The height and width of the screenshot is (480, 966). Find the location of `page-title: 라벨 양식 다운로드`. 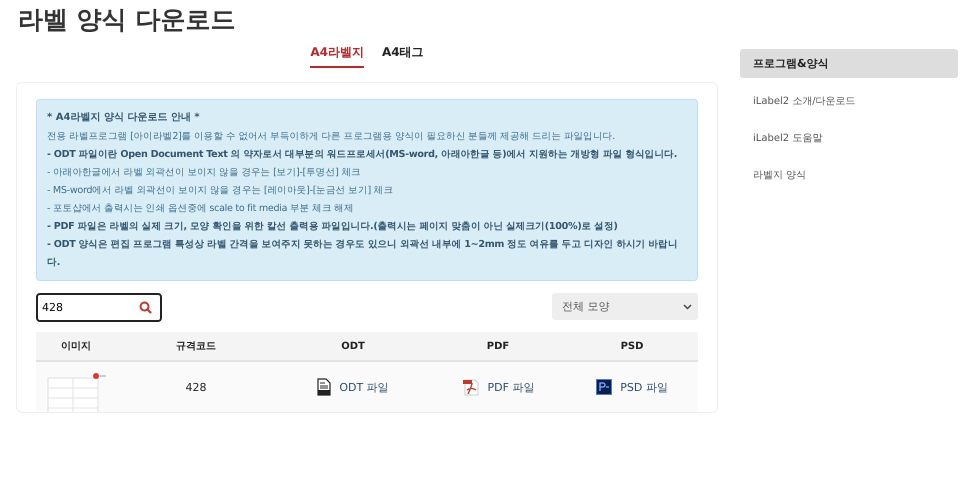

page-title: 라벨 양식 다운로드 is located at coordinates (127, 20).